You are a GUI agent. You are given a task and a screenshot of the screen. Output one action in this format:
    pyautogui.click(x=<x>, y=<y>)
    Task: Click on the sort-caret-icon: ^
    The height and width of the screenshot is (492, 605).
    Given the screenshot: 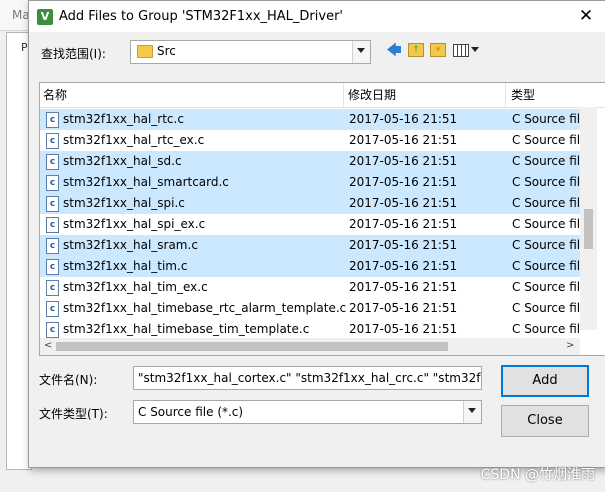 What is the action you would take?
    pyautogui.click(x=191, y=86)
    